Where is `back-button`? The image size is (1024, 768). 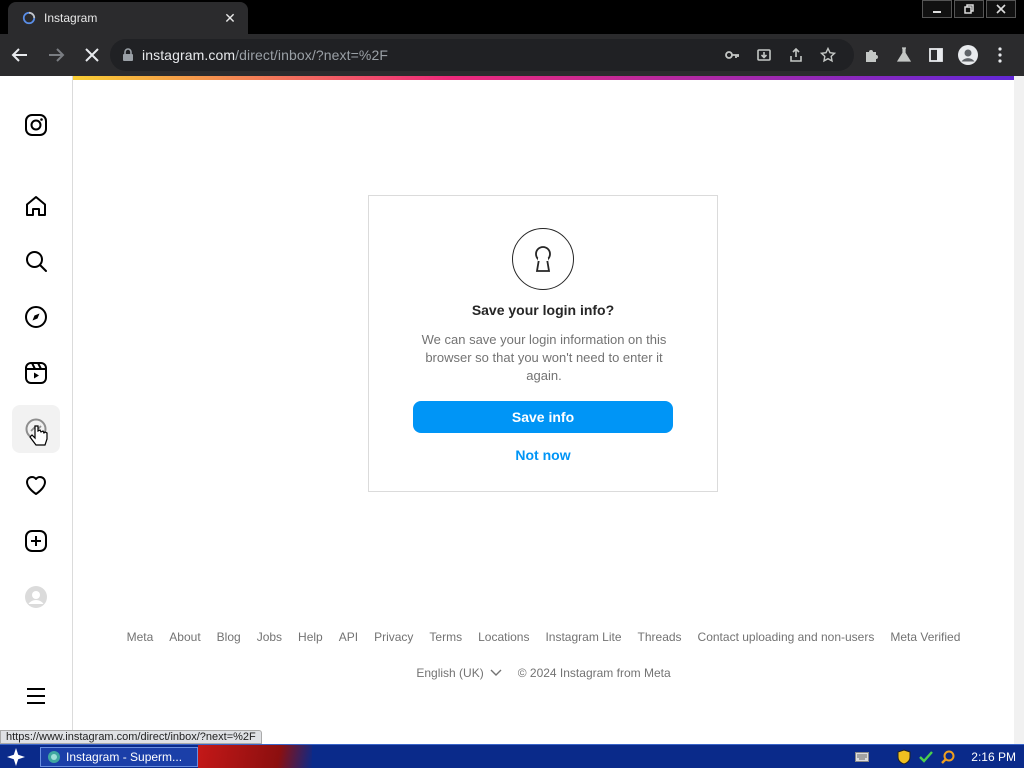
back-button is located at coordinates (20, 55).